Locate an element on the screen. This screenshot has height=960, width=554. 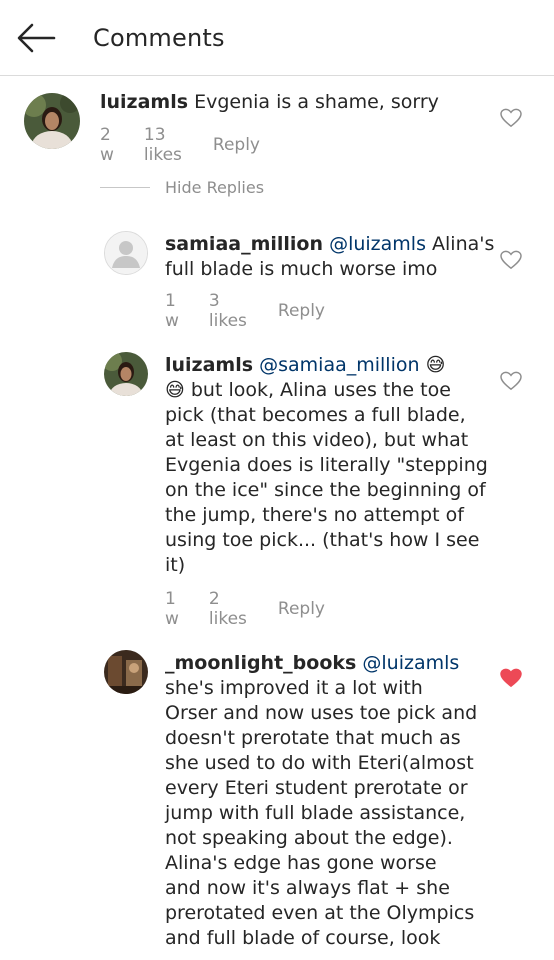
comment-meta: 1 w 2 likes Reply is located at coordinates (245, 609).